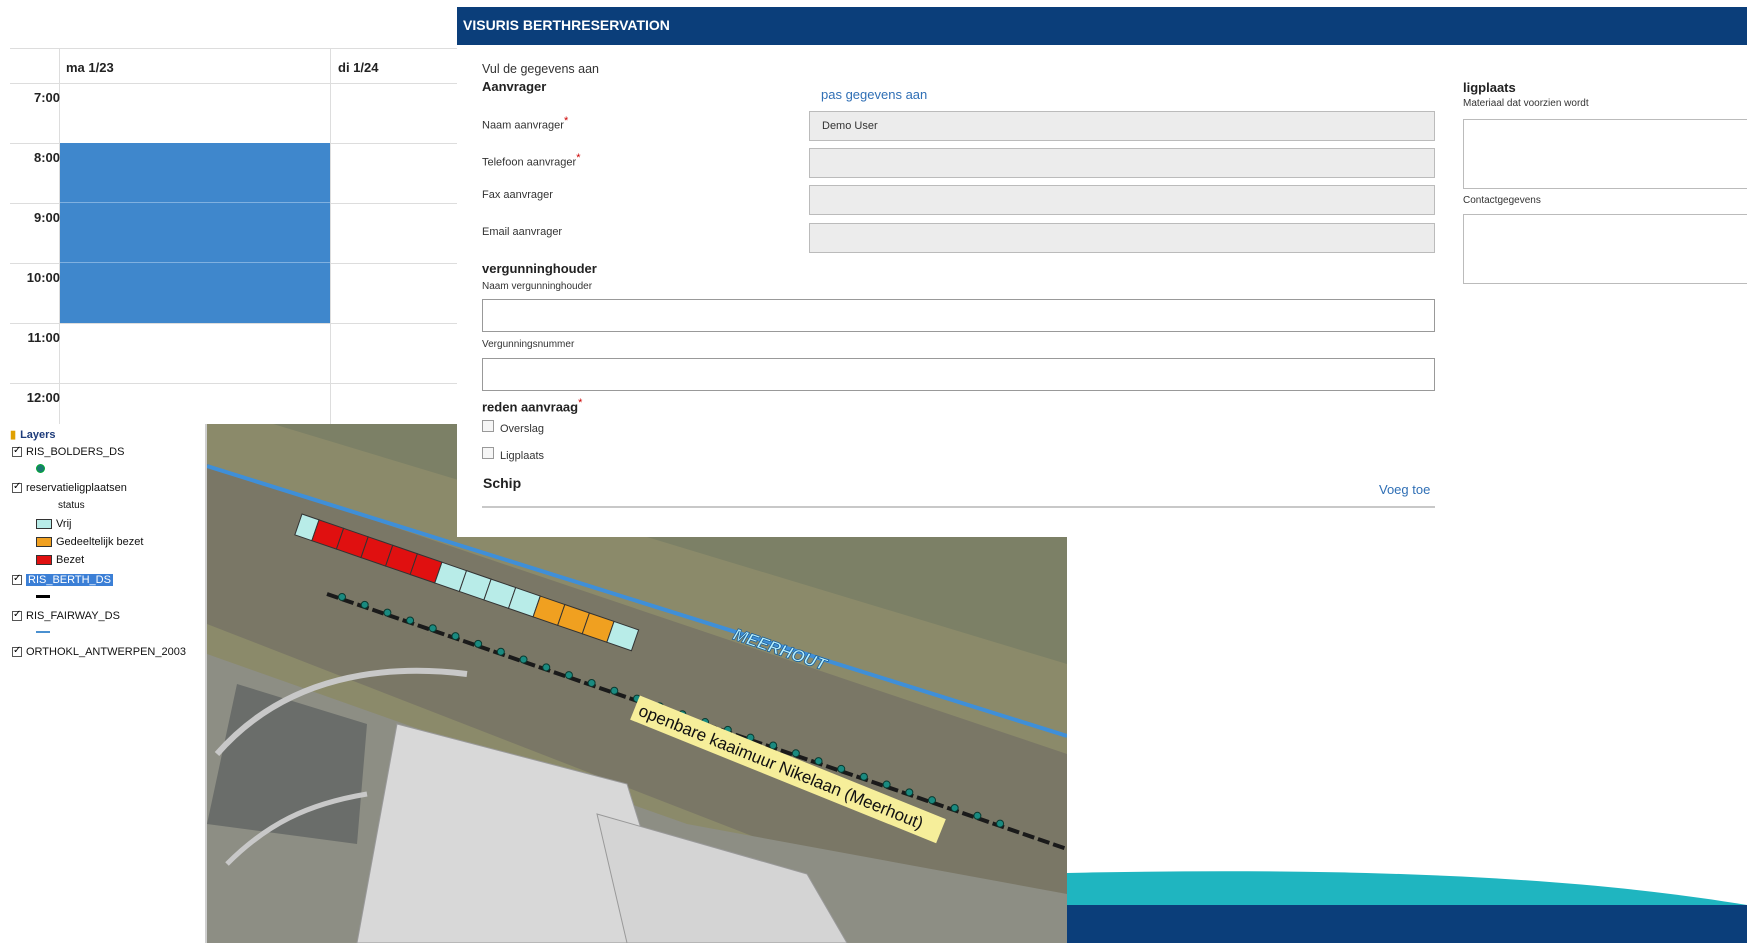  Describe the element at coordinates (235, 353) in the screenshot. I see `calendar-hour-row: 11:00` at that location.